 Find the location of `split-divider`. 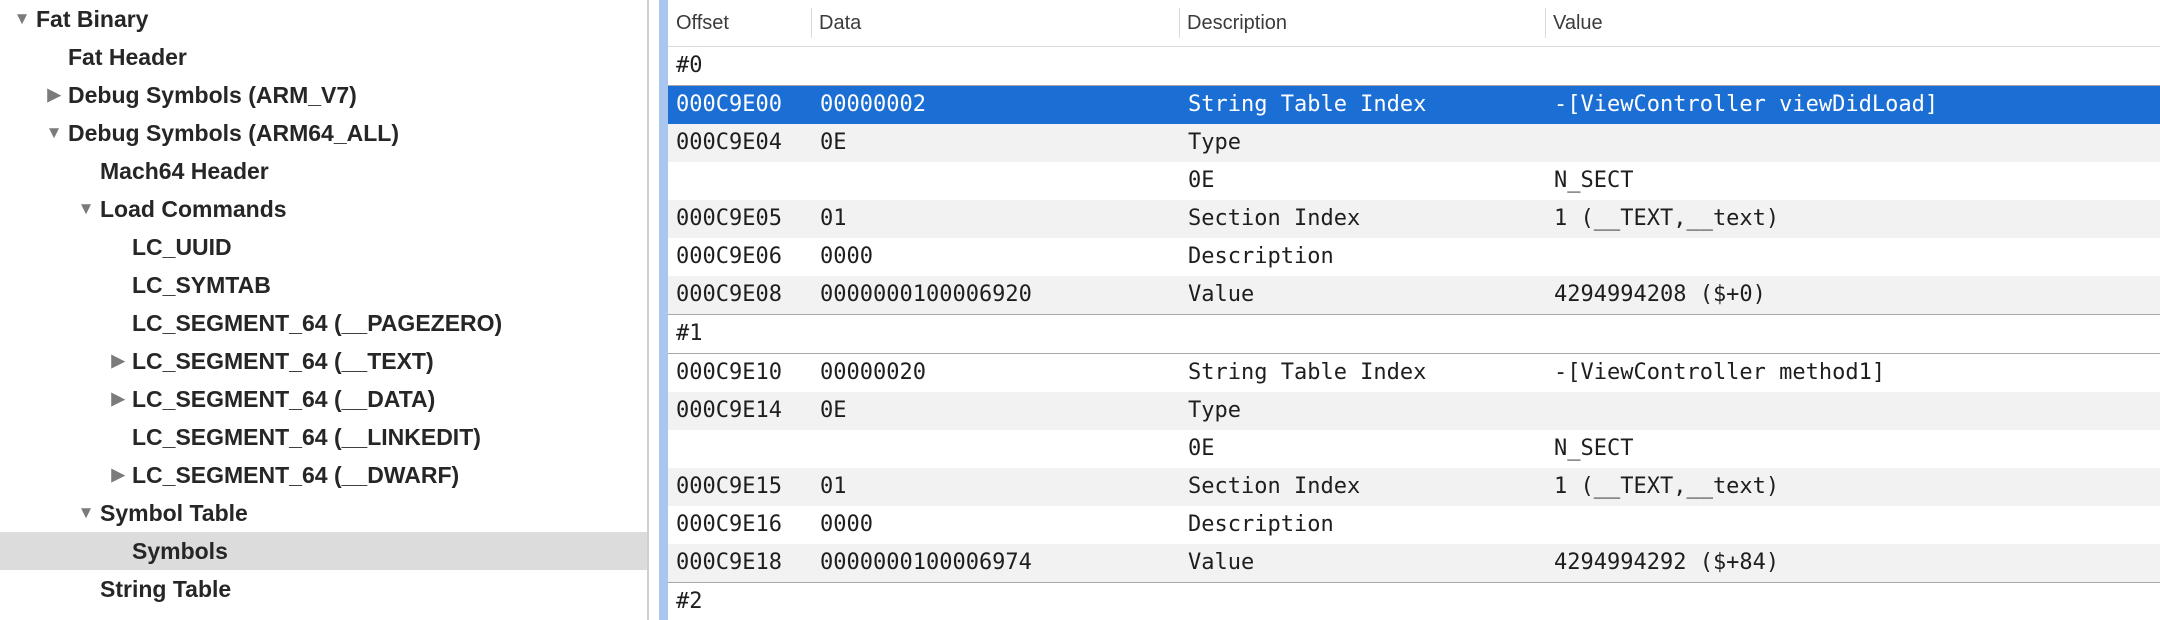

split-divider is located at coordinates (654, 310).